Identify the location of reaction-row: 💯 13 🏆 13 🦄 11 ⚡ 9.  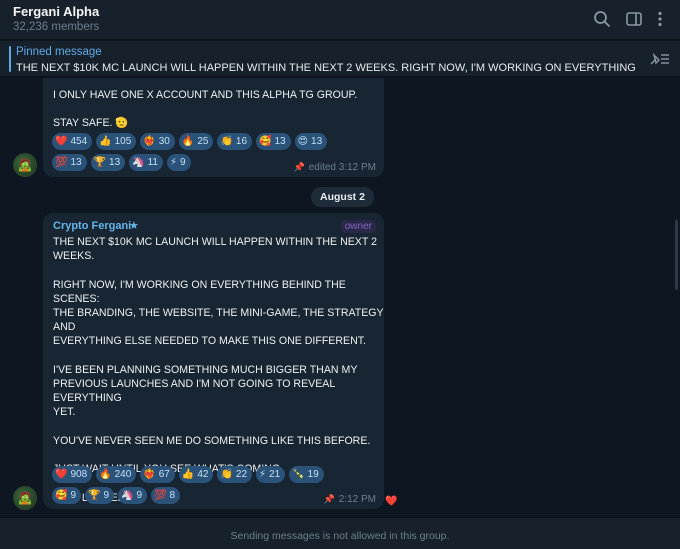
(189, 162).